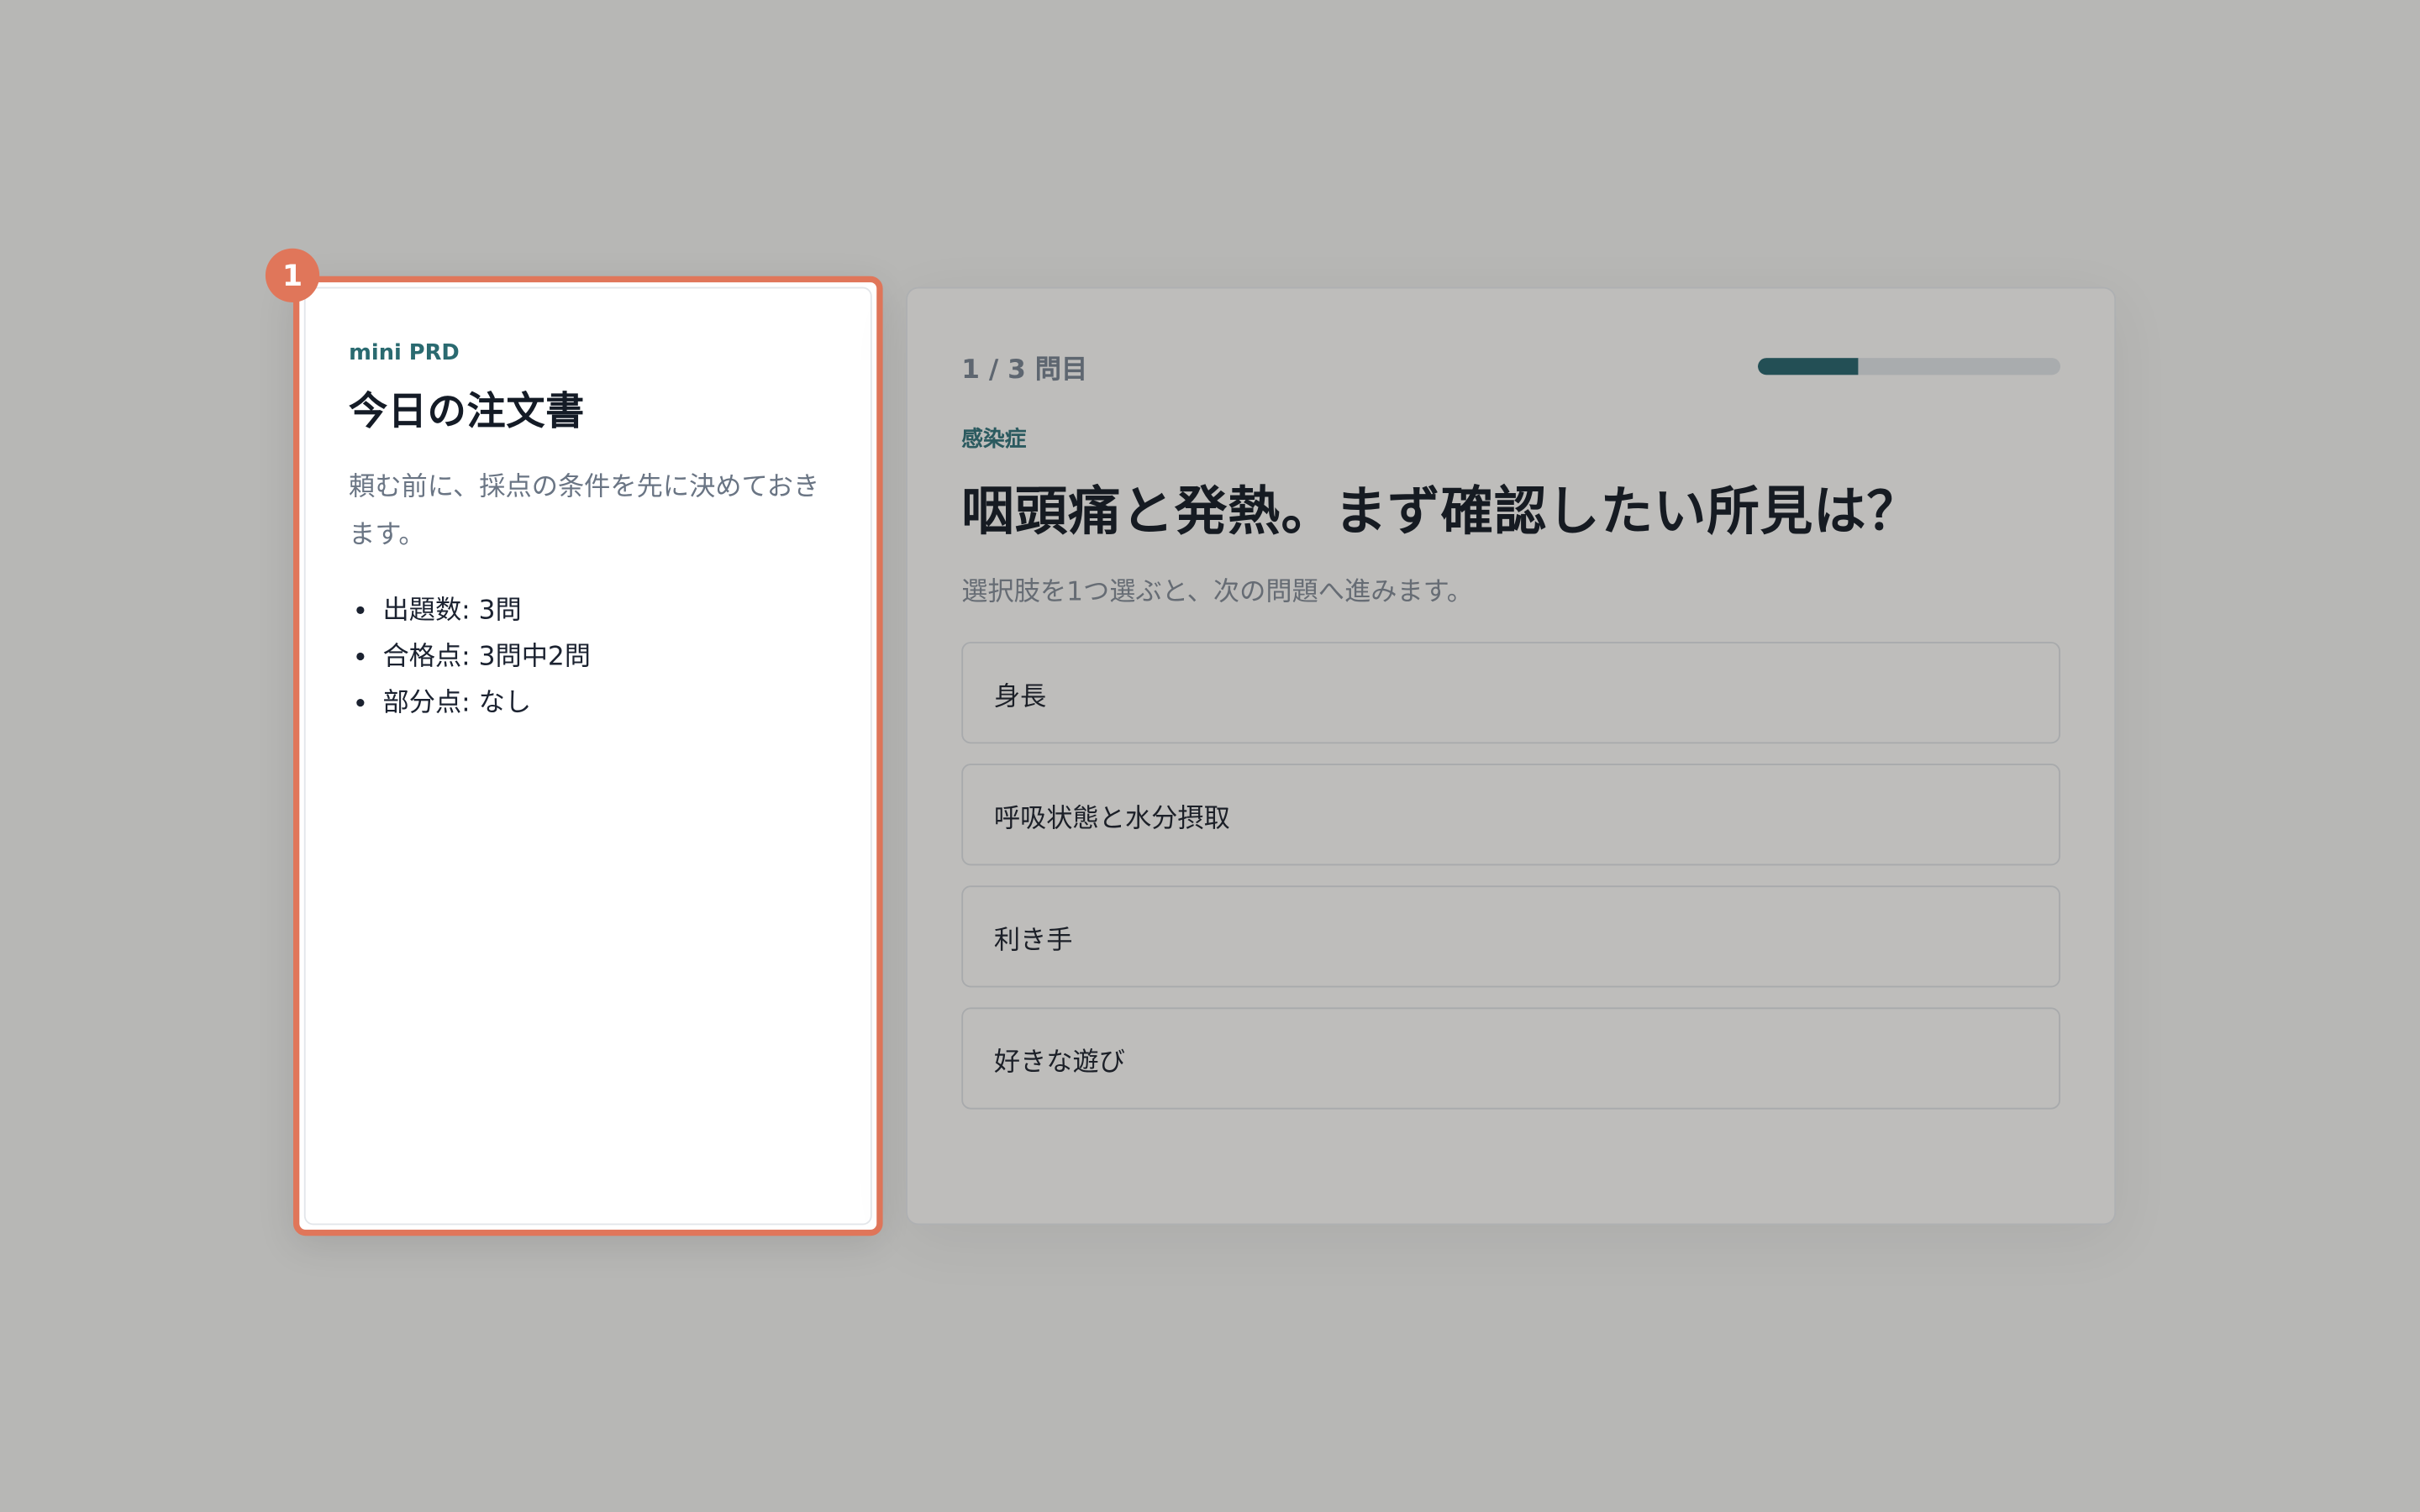  What do you see at coordinates (1510, 936) in the screenshot?
I see `answer-option-handedness: 利き手` at bounding box center [1510, 936].